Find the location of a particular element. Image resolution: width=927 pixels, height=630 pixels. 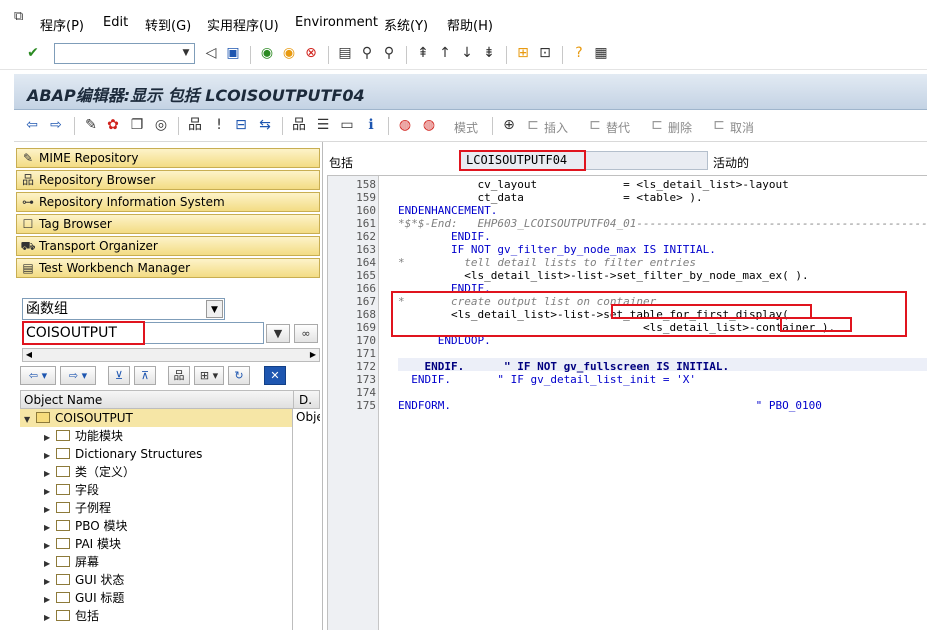

column-description: D. is located at coordinates (305, 400).